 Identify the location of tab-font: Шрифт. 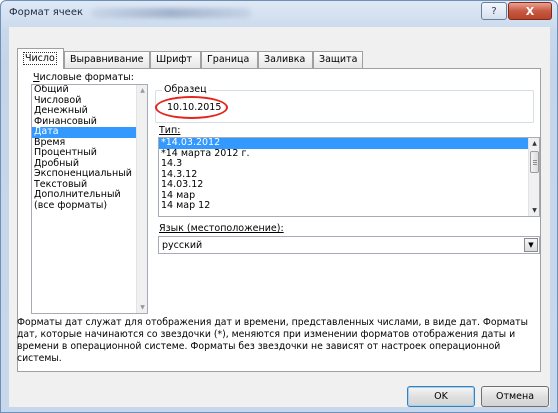
(175, 59).